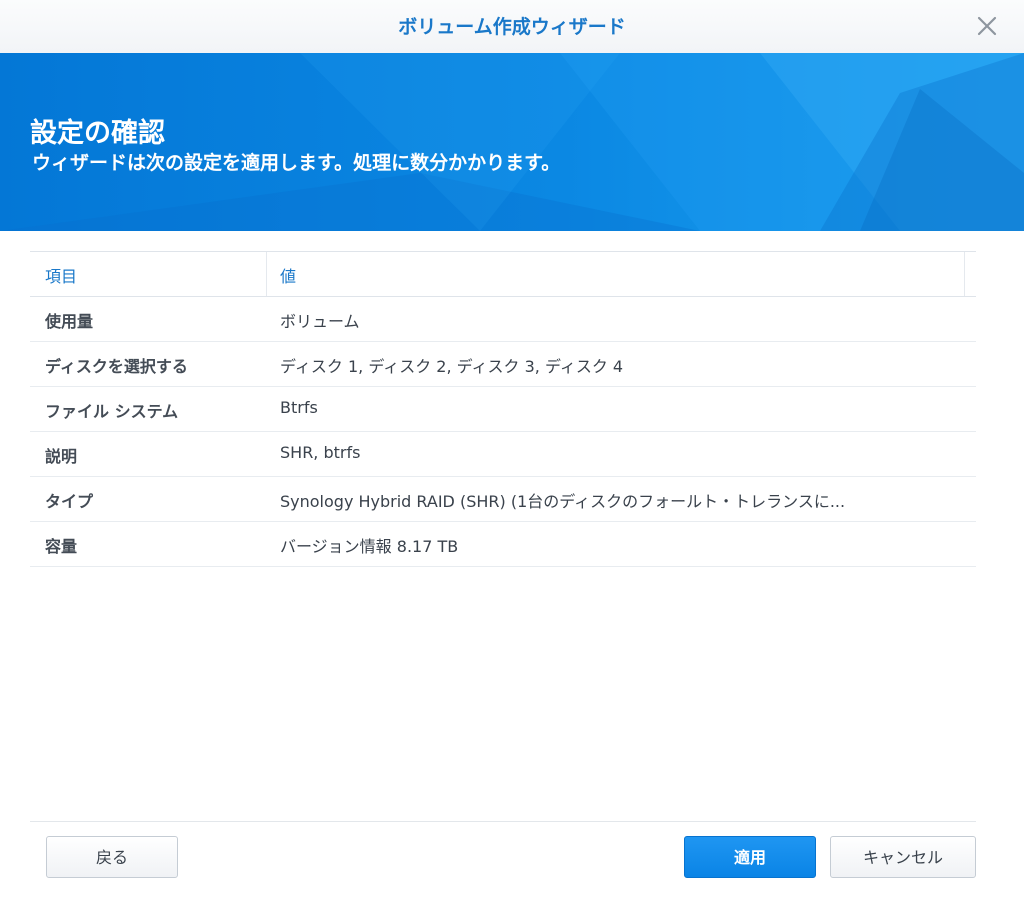 The image size is (1024, 898). I want to click on dialog-title: ボリューム作成ウィザード, so click(512, 27).